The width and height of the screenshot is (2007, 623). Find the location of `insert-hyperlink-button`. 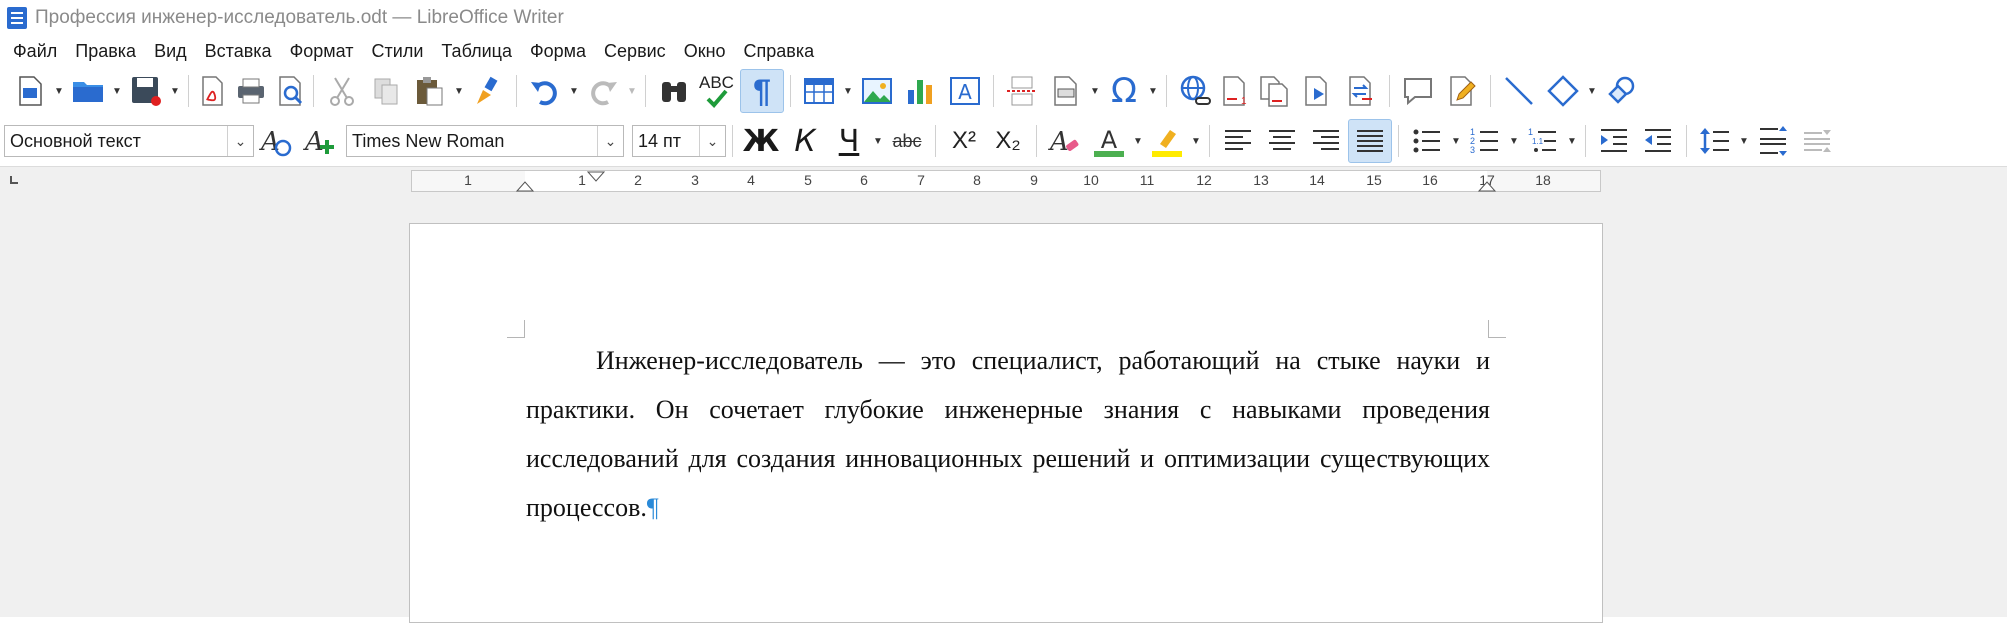

insert-hyperlink-button is located at coordinates (1195, 91).